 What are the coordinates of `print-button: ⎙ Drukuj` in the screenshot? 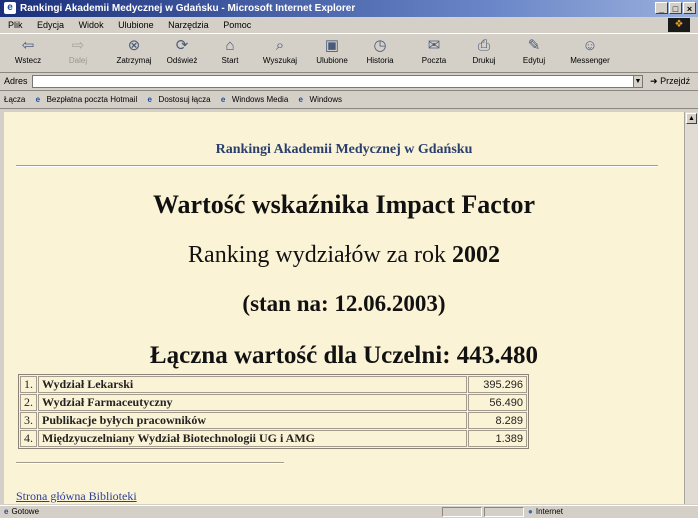 It's located at (484, 54).